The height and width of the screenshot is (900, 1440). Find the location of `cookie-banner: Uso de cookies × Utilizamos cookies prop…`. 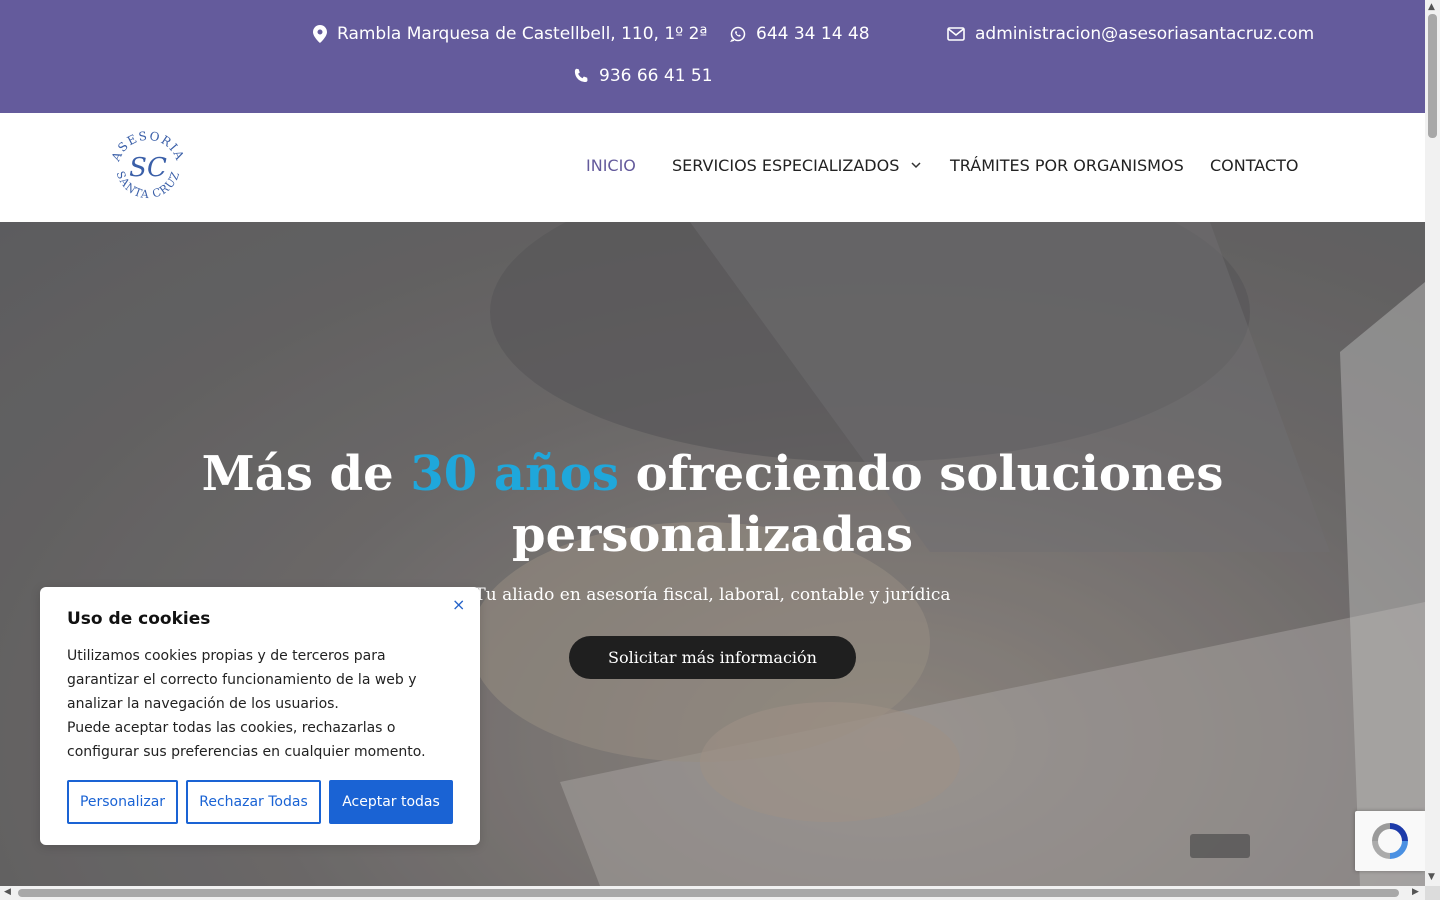

cookie-banner: Uso de cookies × Utilizamos cookies prop… is located at coordinates (260, 716).